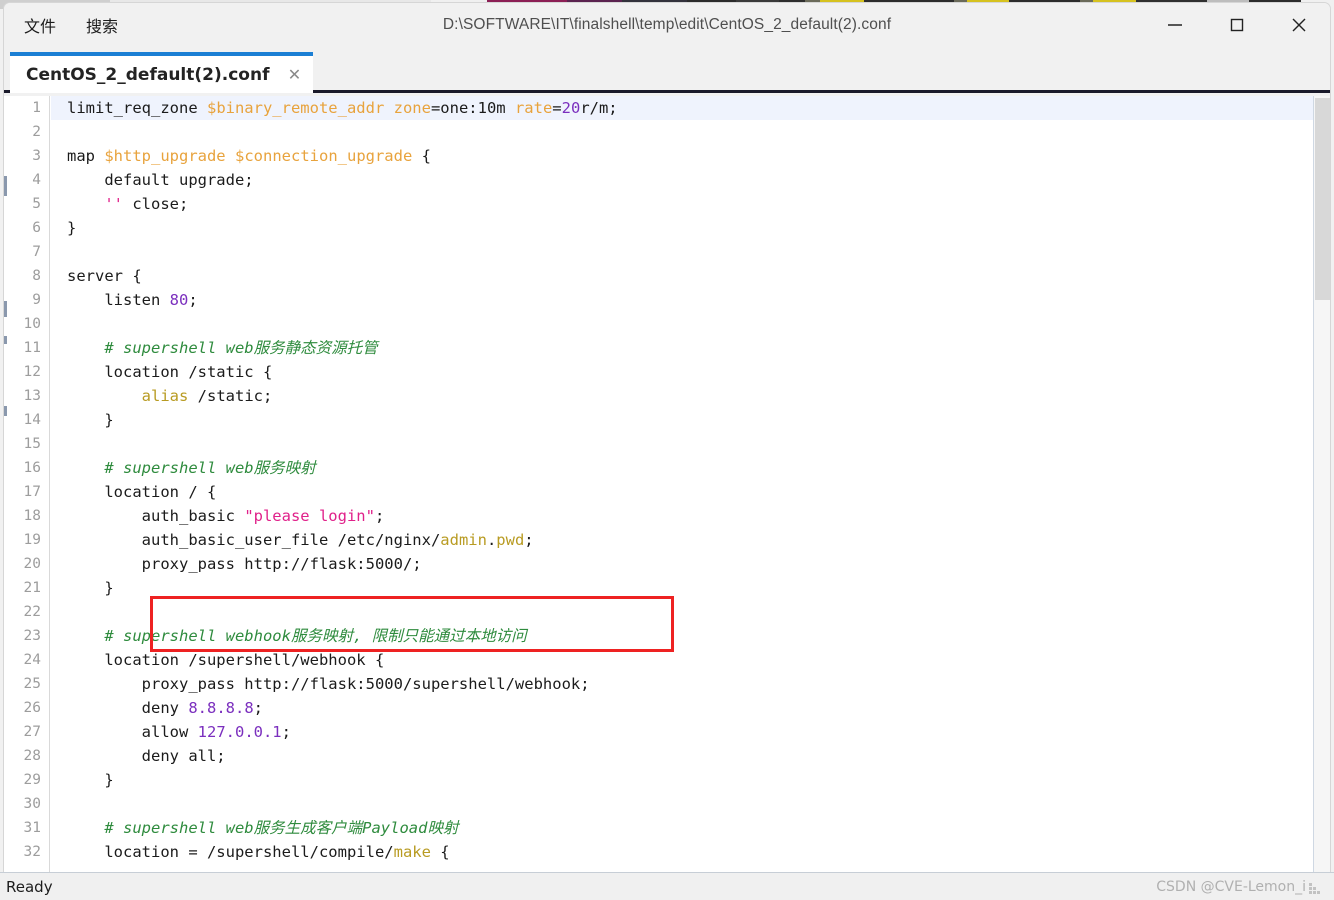  Describe the element at coordinates (690, 732) in the screenshot. I see `code-line: allow 127.0.0.1;` at that location.